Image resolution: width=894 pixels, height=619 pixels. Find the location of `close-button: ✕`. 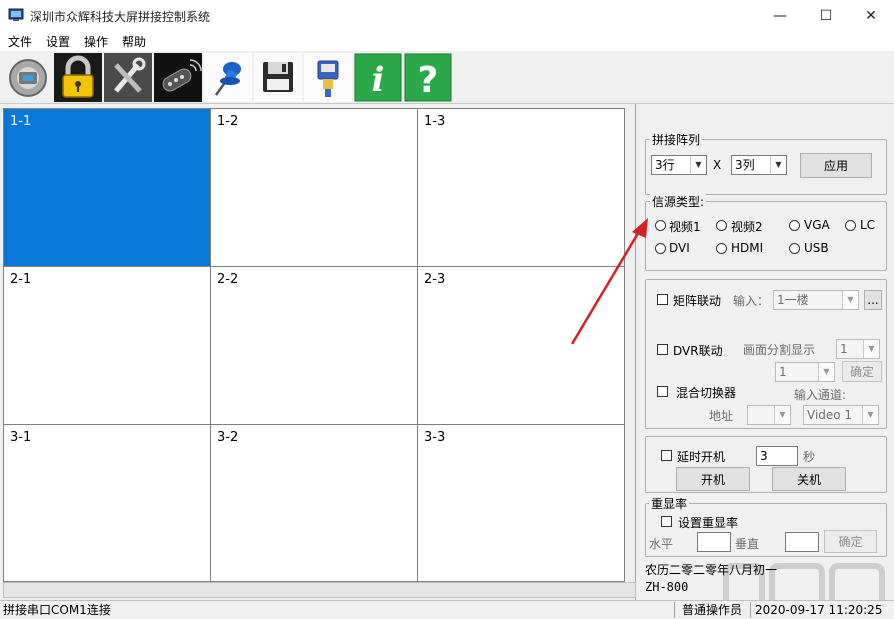

close-button: ✕ is located at coordinates (871, 15).